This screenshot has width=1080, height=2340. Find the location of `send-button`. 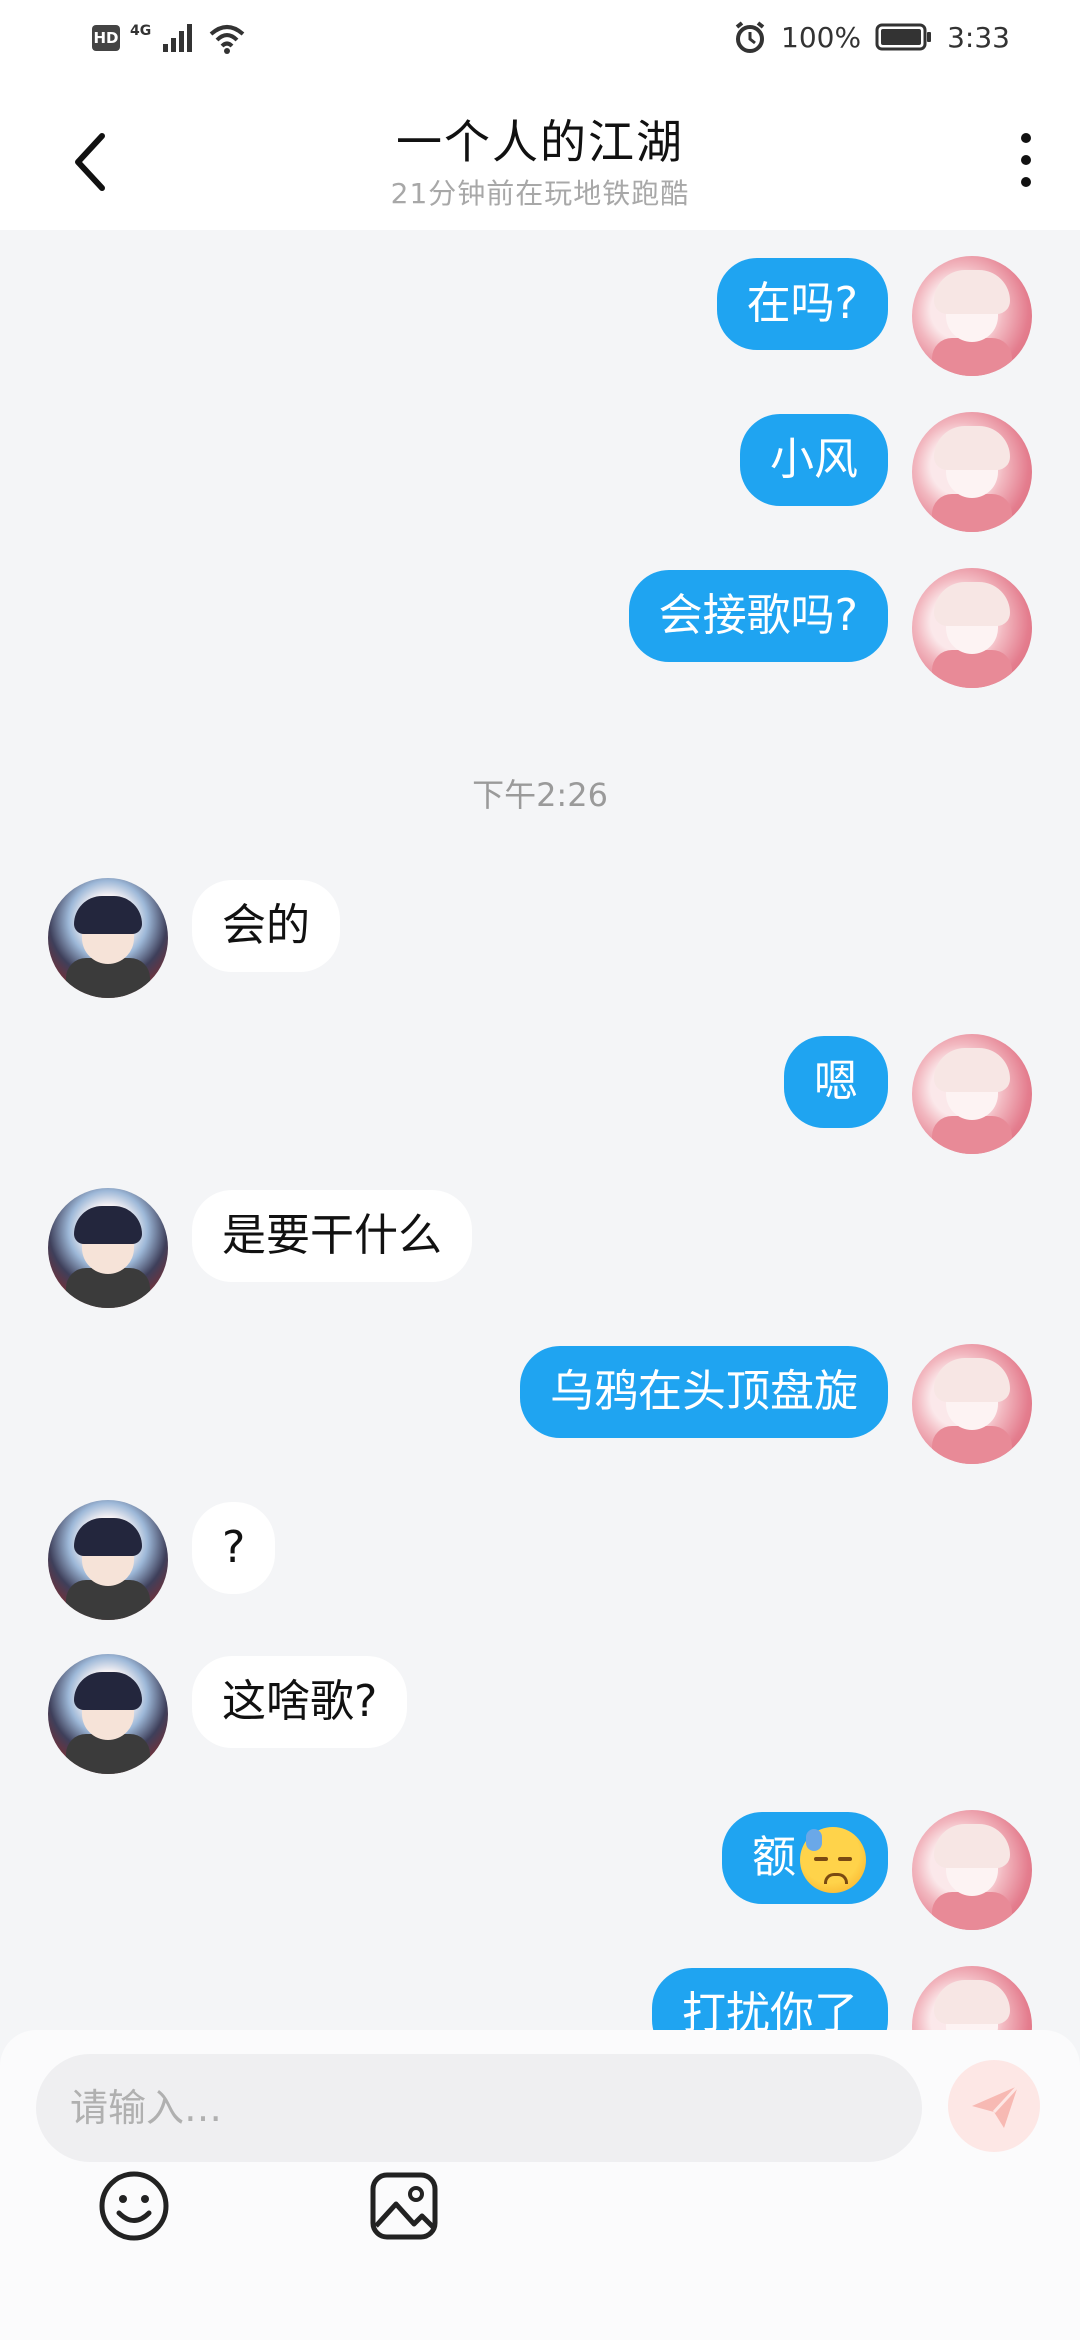

send-button is located at coordinates (994, 2106).